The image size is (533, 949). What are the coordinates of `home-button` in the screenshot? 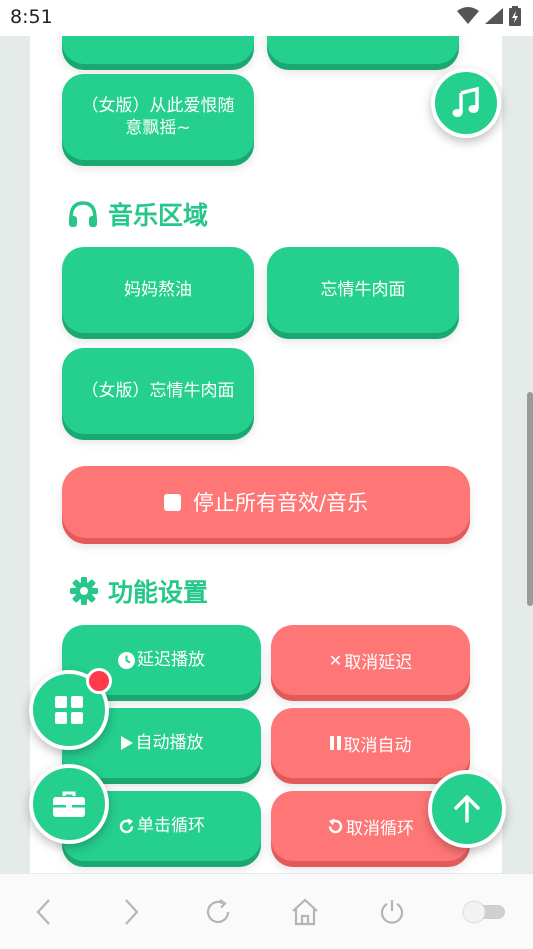 It's located at (305, 912).